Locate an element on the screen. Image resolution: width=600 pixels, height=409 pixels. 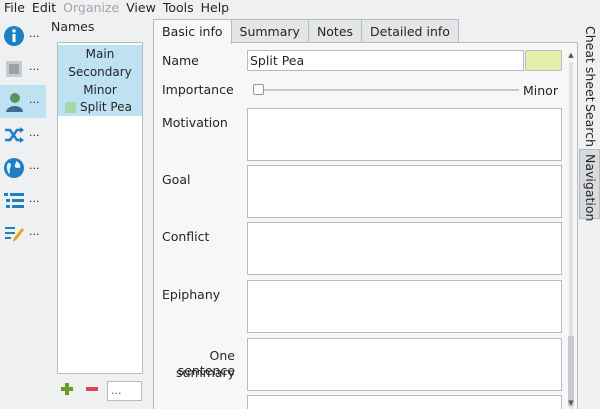
tab-search-label: Search is located at coordinates (590, 125).